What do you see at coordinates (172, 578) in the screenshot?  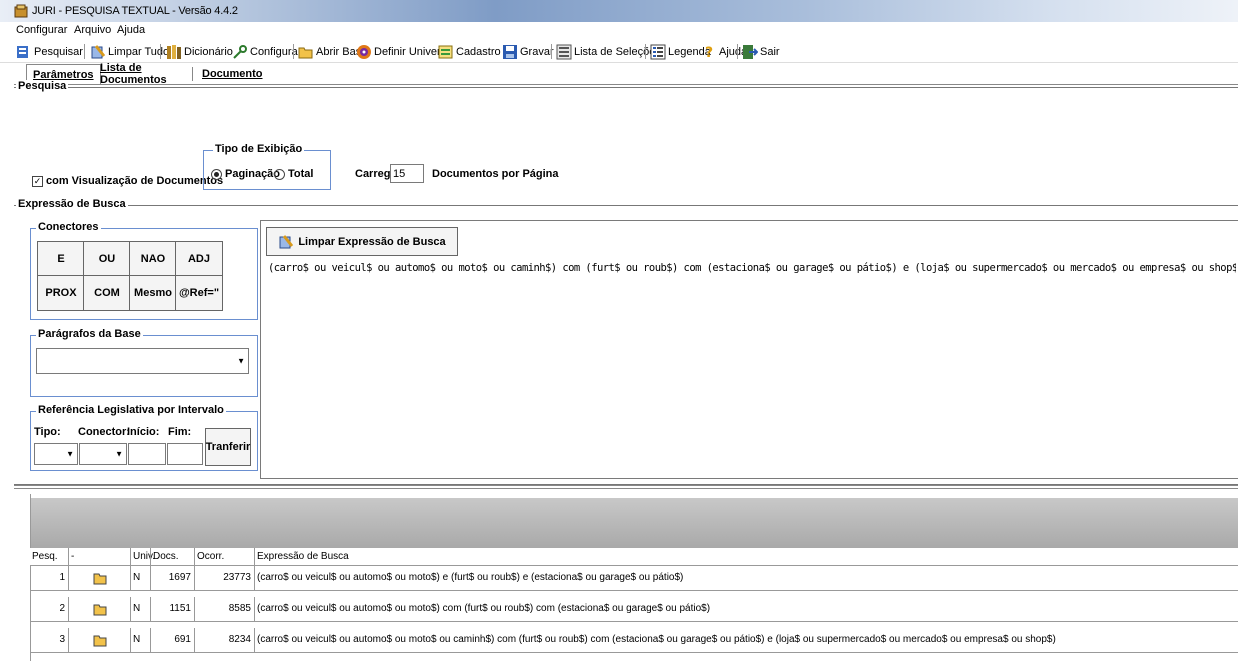 I see `row-docs: 1697` at bounding box center [172, 578].